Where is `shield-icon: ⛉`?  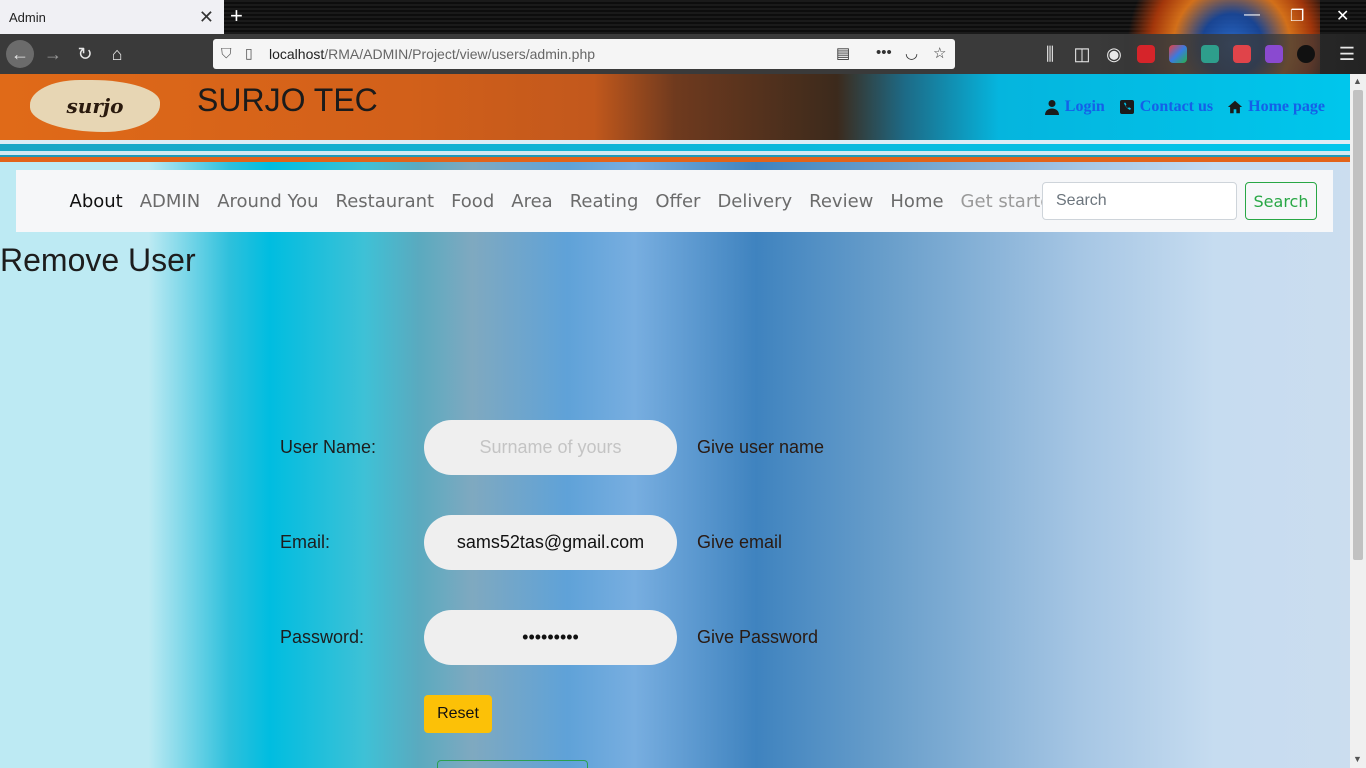
shield-icon: ⛉ is located at coordinates (226, 53).